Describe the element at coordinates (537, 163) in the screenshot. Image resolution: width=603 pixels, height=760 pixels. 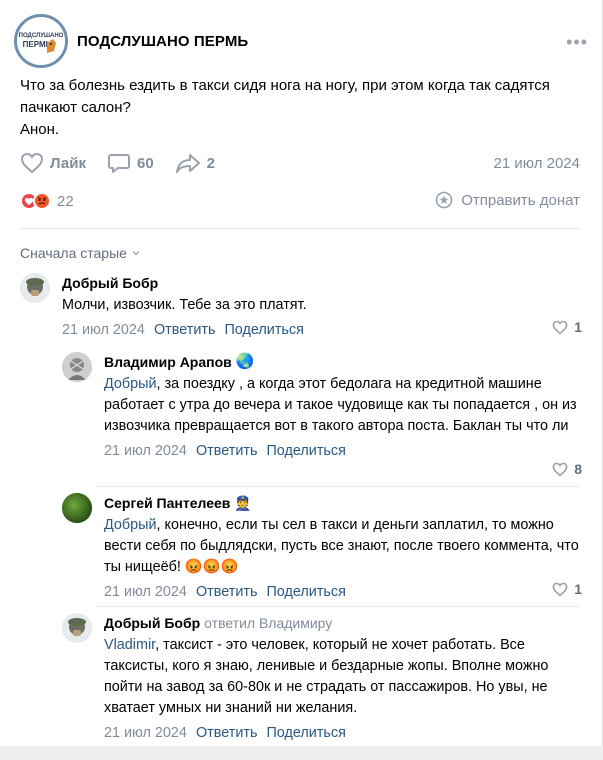
I see `post-date: 21 июл 2024` at that location.